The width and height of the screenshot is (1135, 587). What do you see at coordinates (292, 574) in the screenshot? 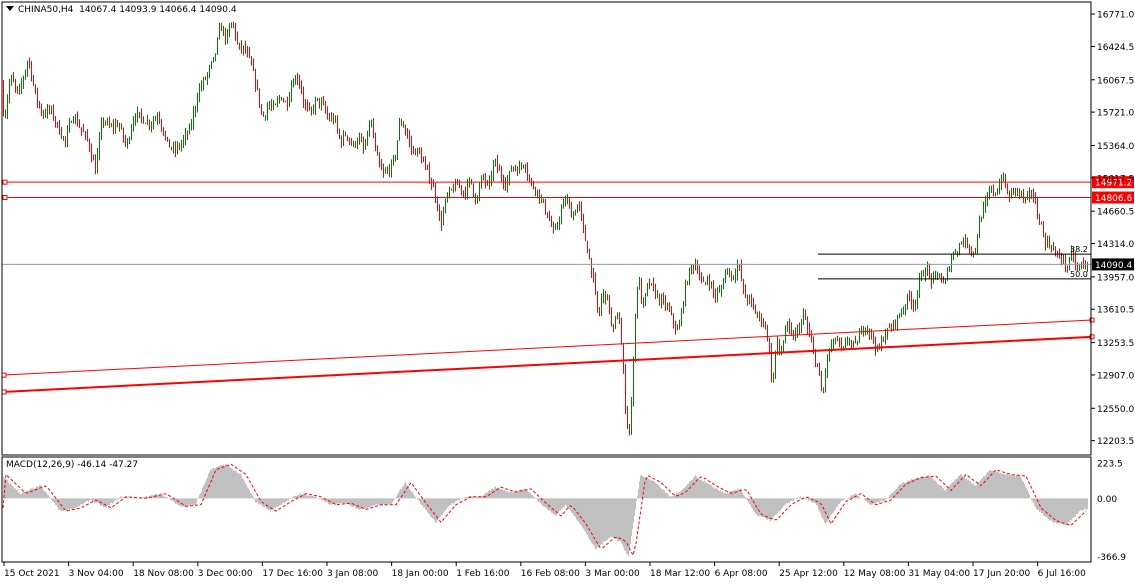
I see `x-tick-label: 17 Dec 16:00` at bounding box center [292, 574].